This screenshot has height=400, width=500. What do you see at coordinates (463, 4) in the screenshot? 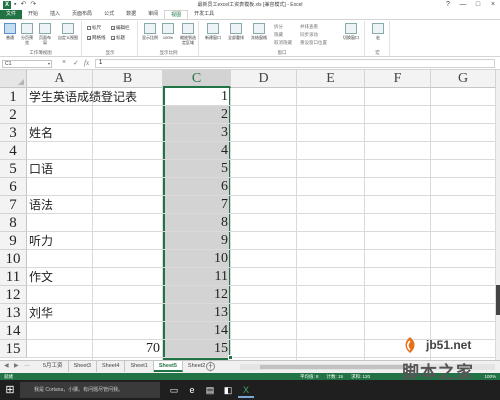
I see `minimize-button: —` at bounding box center [463, 4].